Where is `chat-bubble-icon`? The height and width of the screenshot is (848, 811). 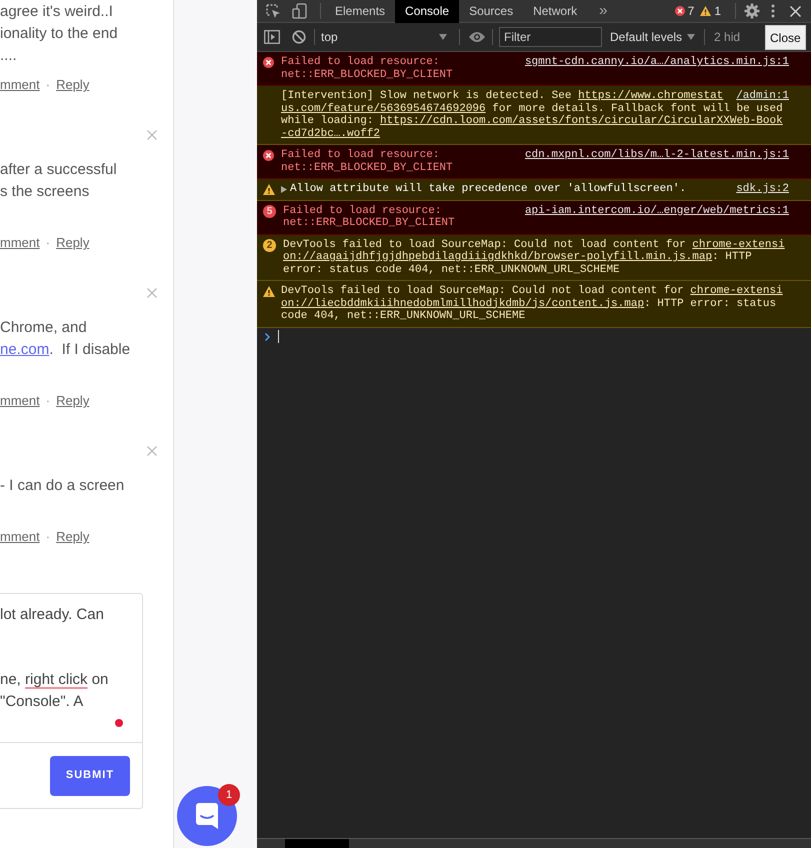
chat-bubble-icon is located at coordinates (207, 816).